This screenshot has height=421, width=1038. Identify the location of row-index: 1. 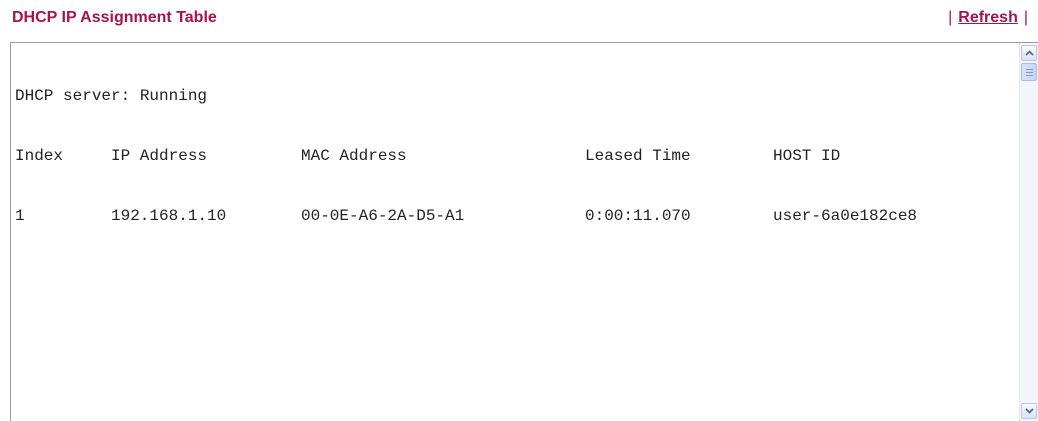
(20, 216).